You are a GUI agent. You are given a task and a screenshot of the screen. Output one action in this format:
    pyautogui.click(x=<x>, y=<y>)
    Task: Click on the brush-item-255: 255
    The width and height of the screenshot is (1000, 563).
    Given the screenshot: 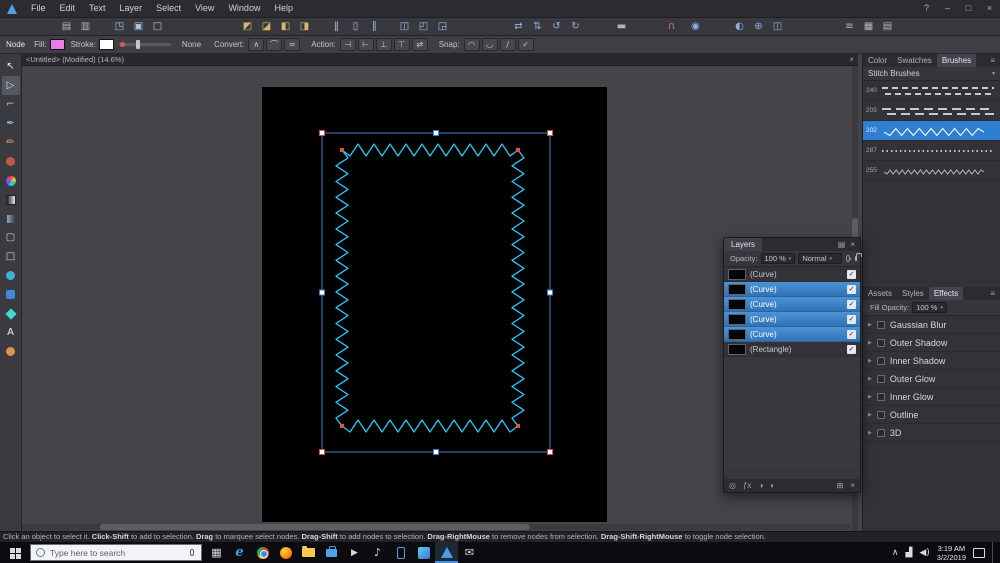 What is the action you would take?
    pyautogui.click(x=931, y=171)
    